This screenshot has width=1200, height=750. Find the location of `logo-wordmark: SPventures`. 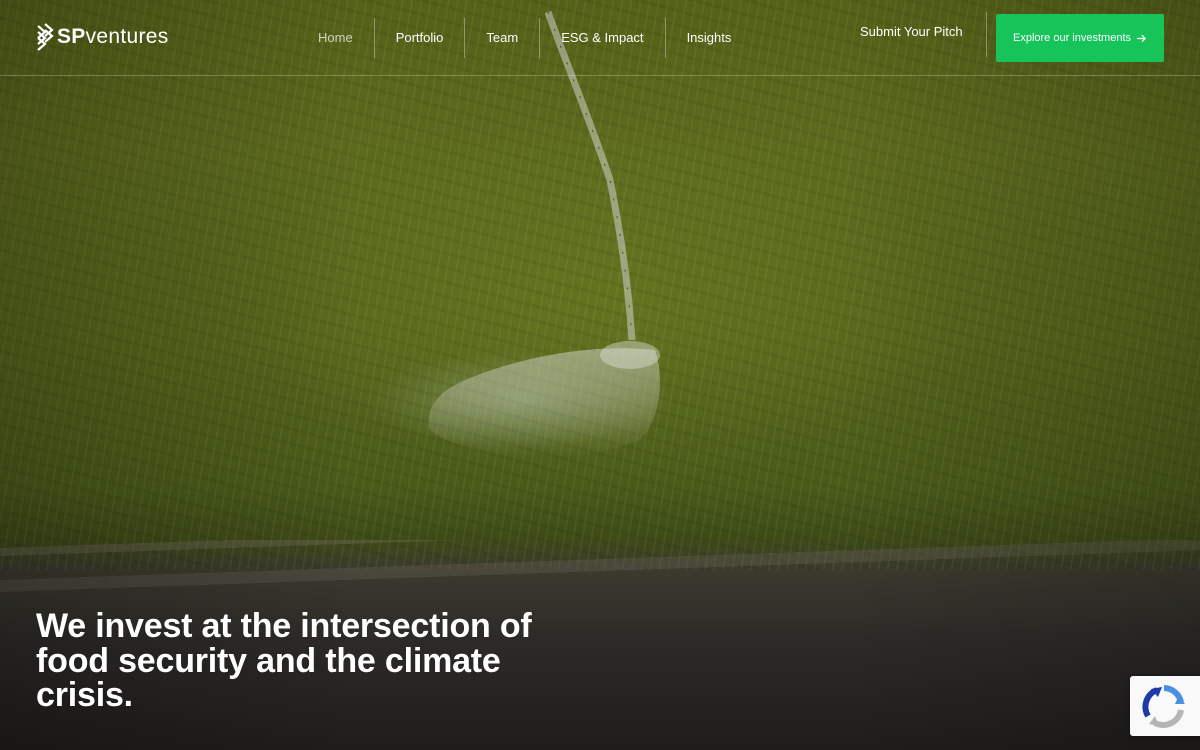

logo-wordmark: SPventures is located at coordinates (113, 37).